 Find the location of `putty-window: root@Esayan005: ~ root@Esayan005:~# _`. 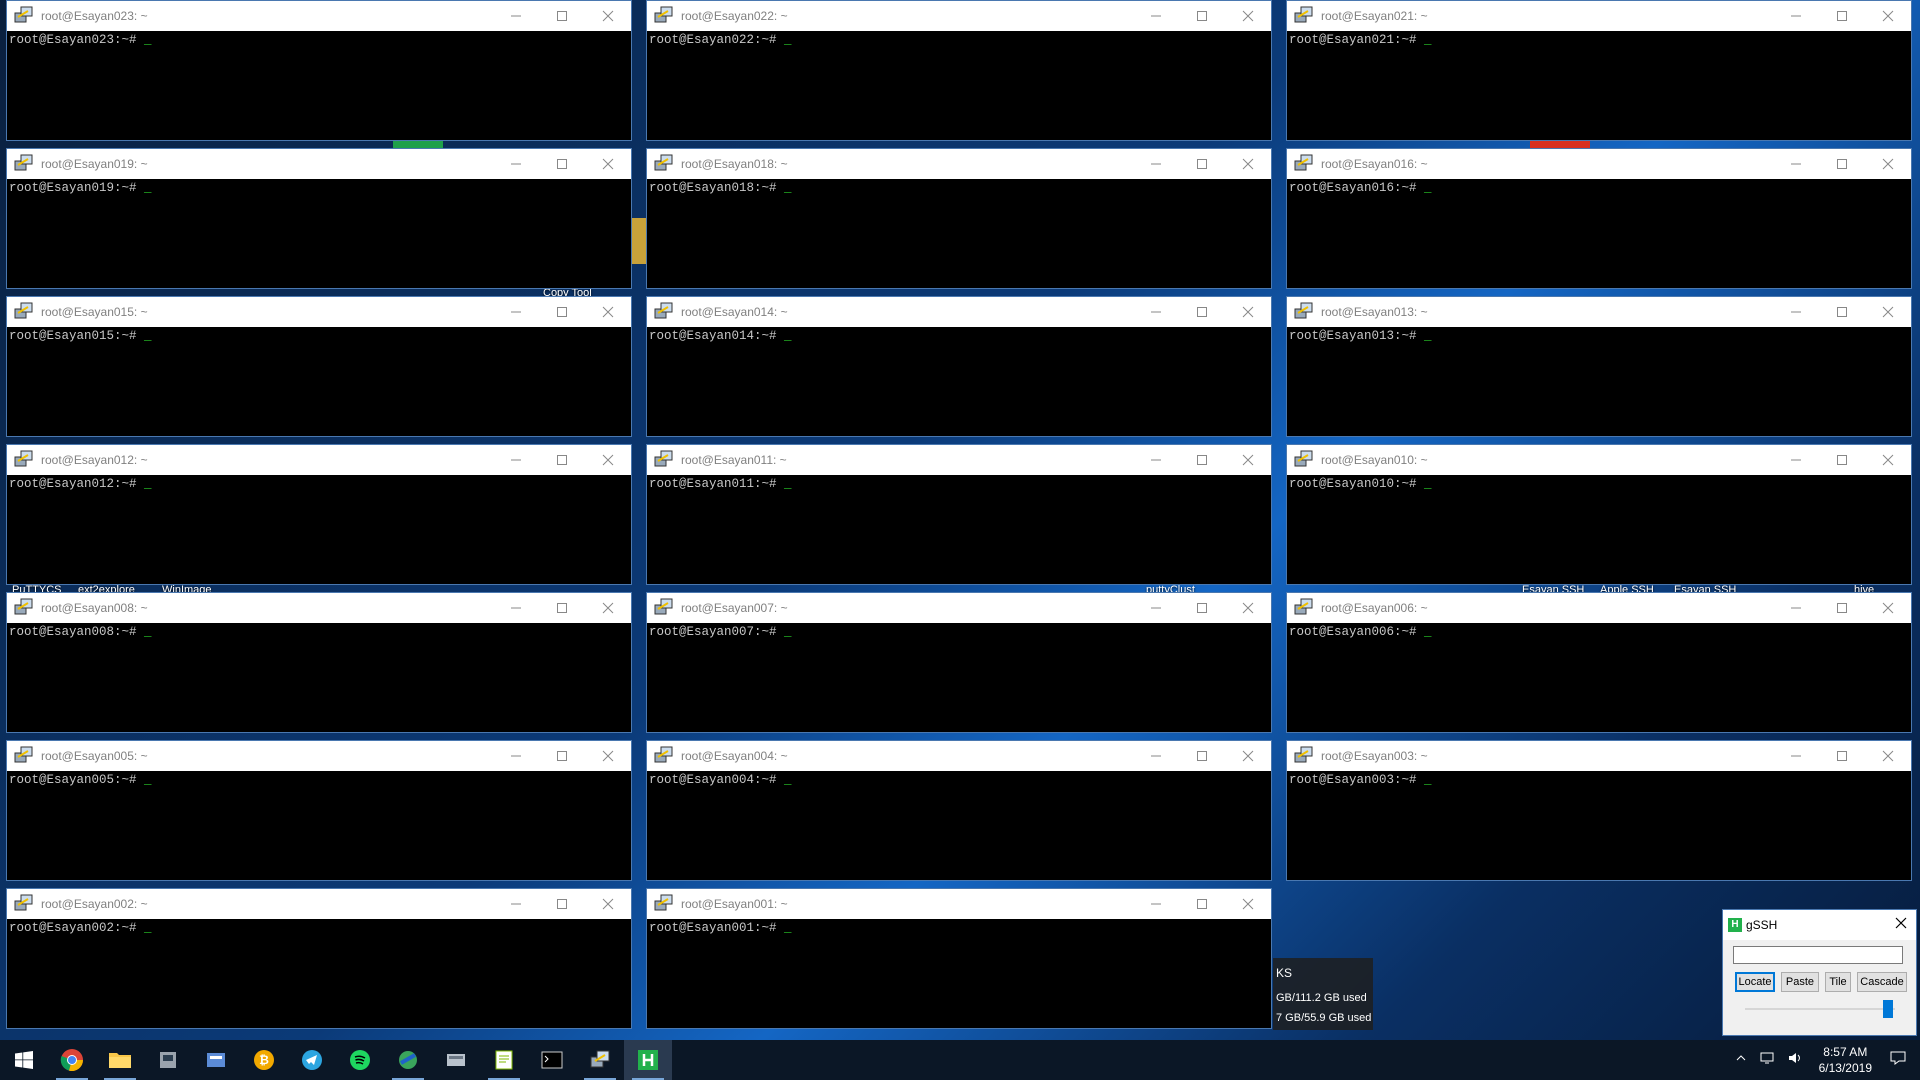

putty-window: root@Esayan005: ~ root@Esayan005:~# _ is located at coordinates (319, 810).